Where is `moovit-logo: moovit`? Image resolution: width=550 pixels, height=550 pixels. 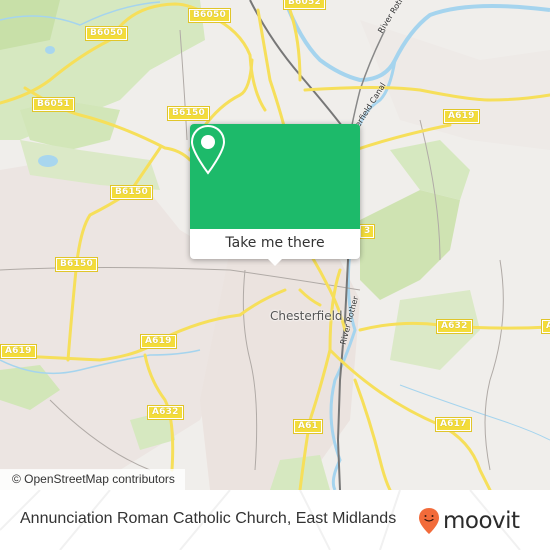 moovit-logo: moovit is located at coordinates (469, 521).